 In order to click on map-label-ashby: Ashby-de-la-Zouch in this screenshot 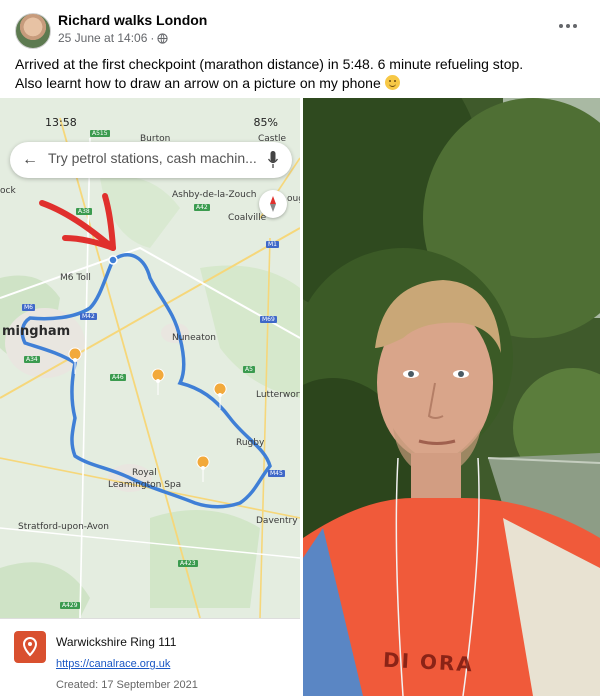, I will do `click(214, 195)`.